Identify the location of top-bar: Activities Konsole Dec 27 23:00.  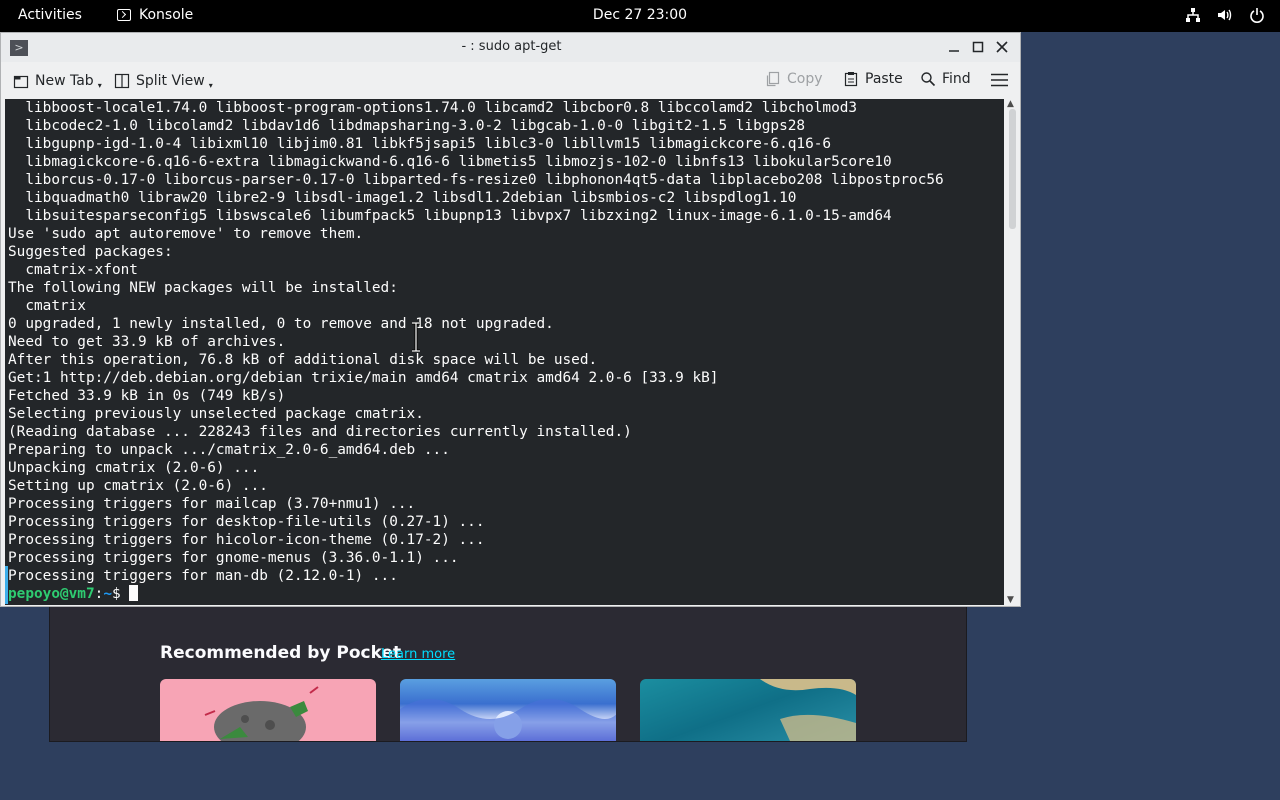
(640, 16).